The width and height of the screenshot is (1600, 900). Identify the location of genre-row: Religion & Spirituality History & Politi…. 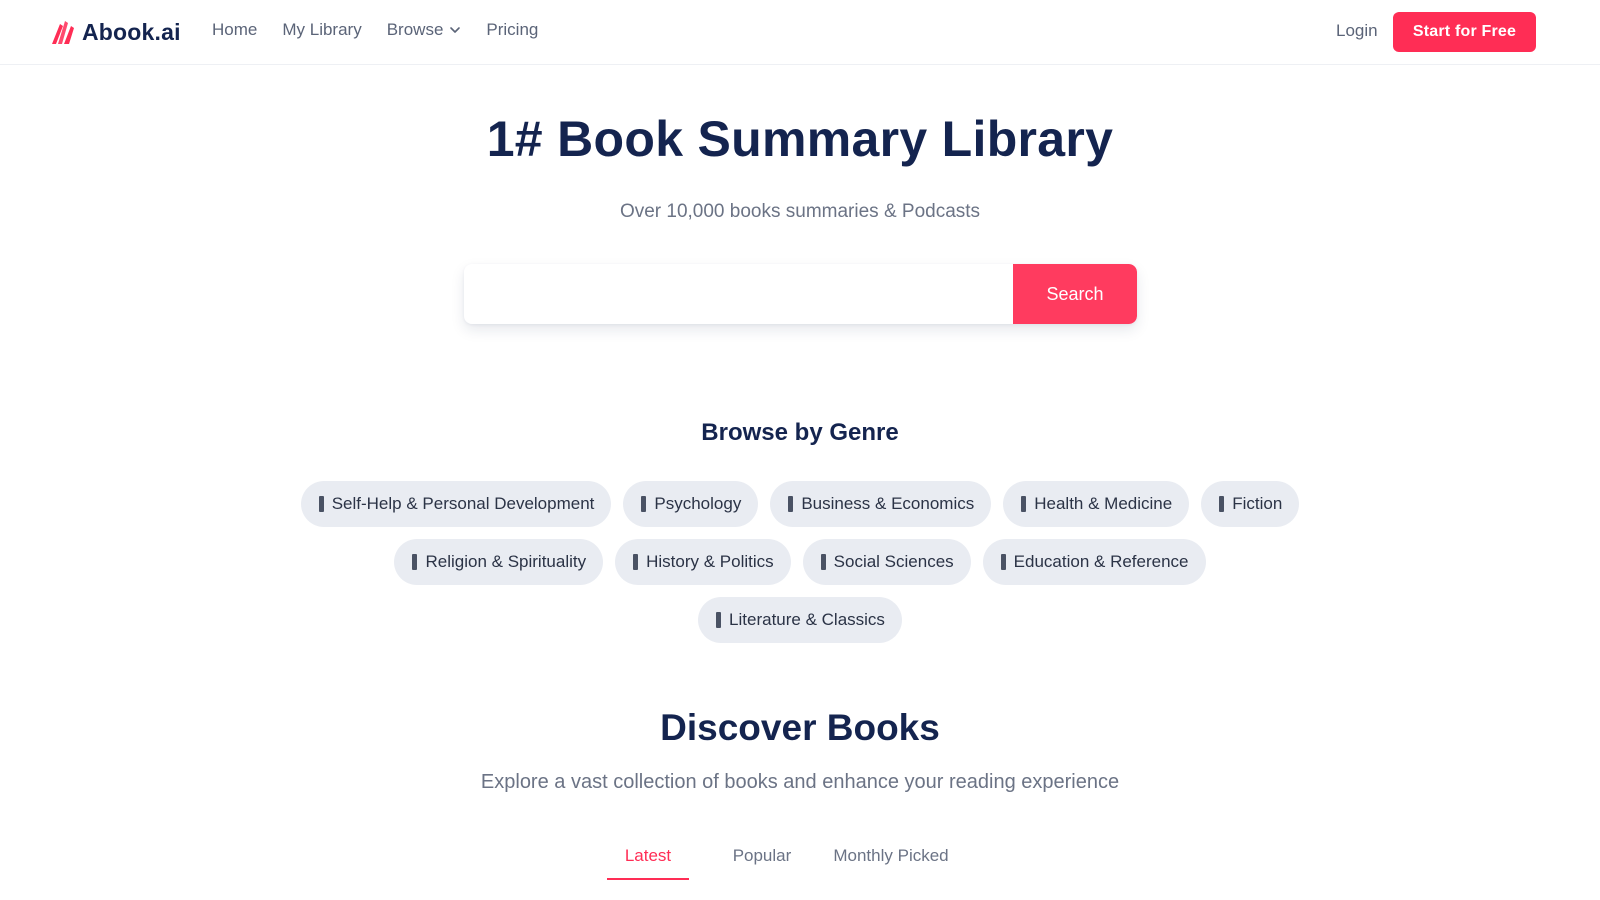
(800, 562).